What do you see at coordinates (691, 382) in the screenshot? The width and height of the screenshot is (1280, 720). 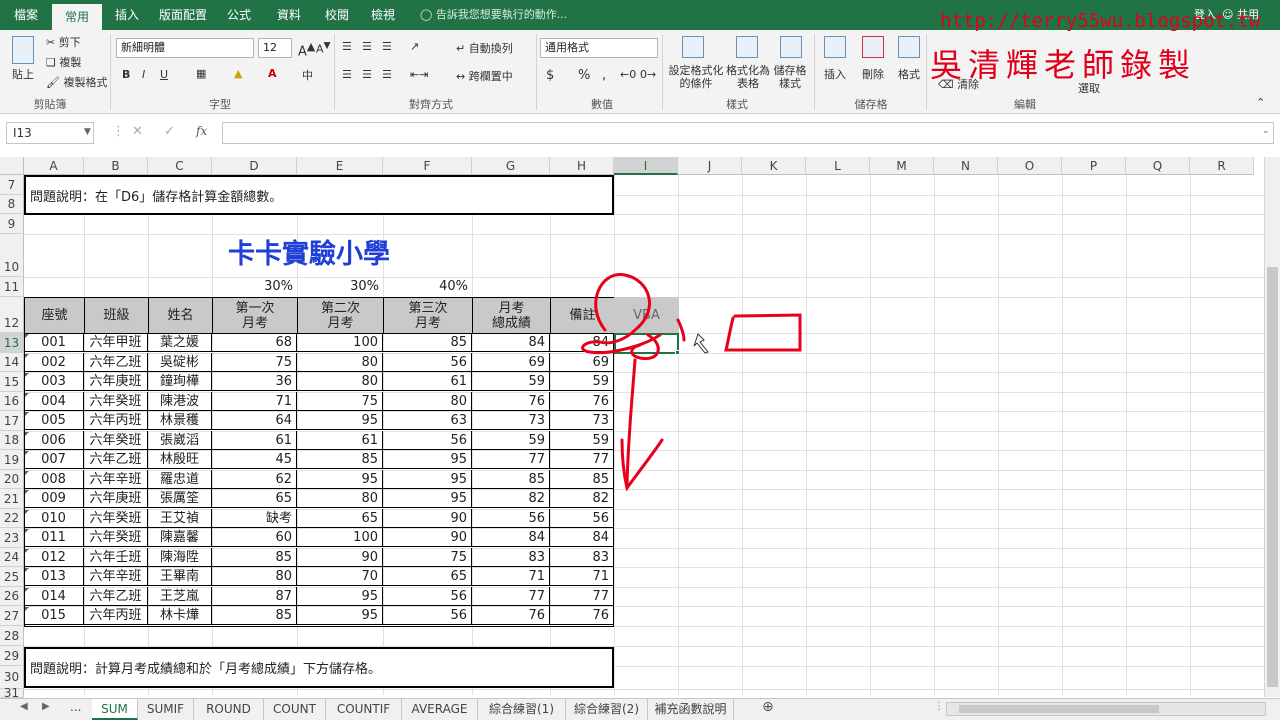 I see `red-annotation-overlay` at bounding box center [691, 382].